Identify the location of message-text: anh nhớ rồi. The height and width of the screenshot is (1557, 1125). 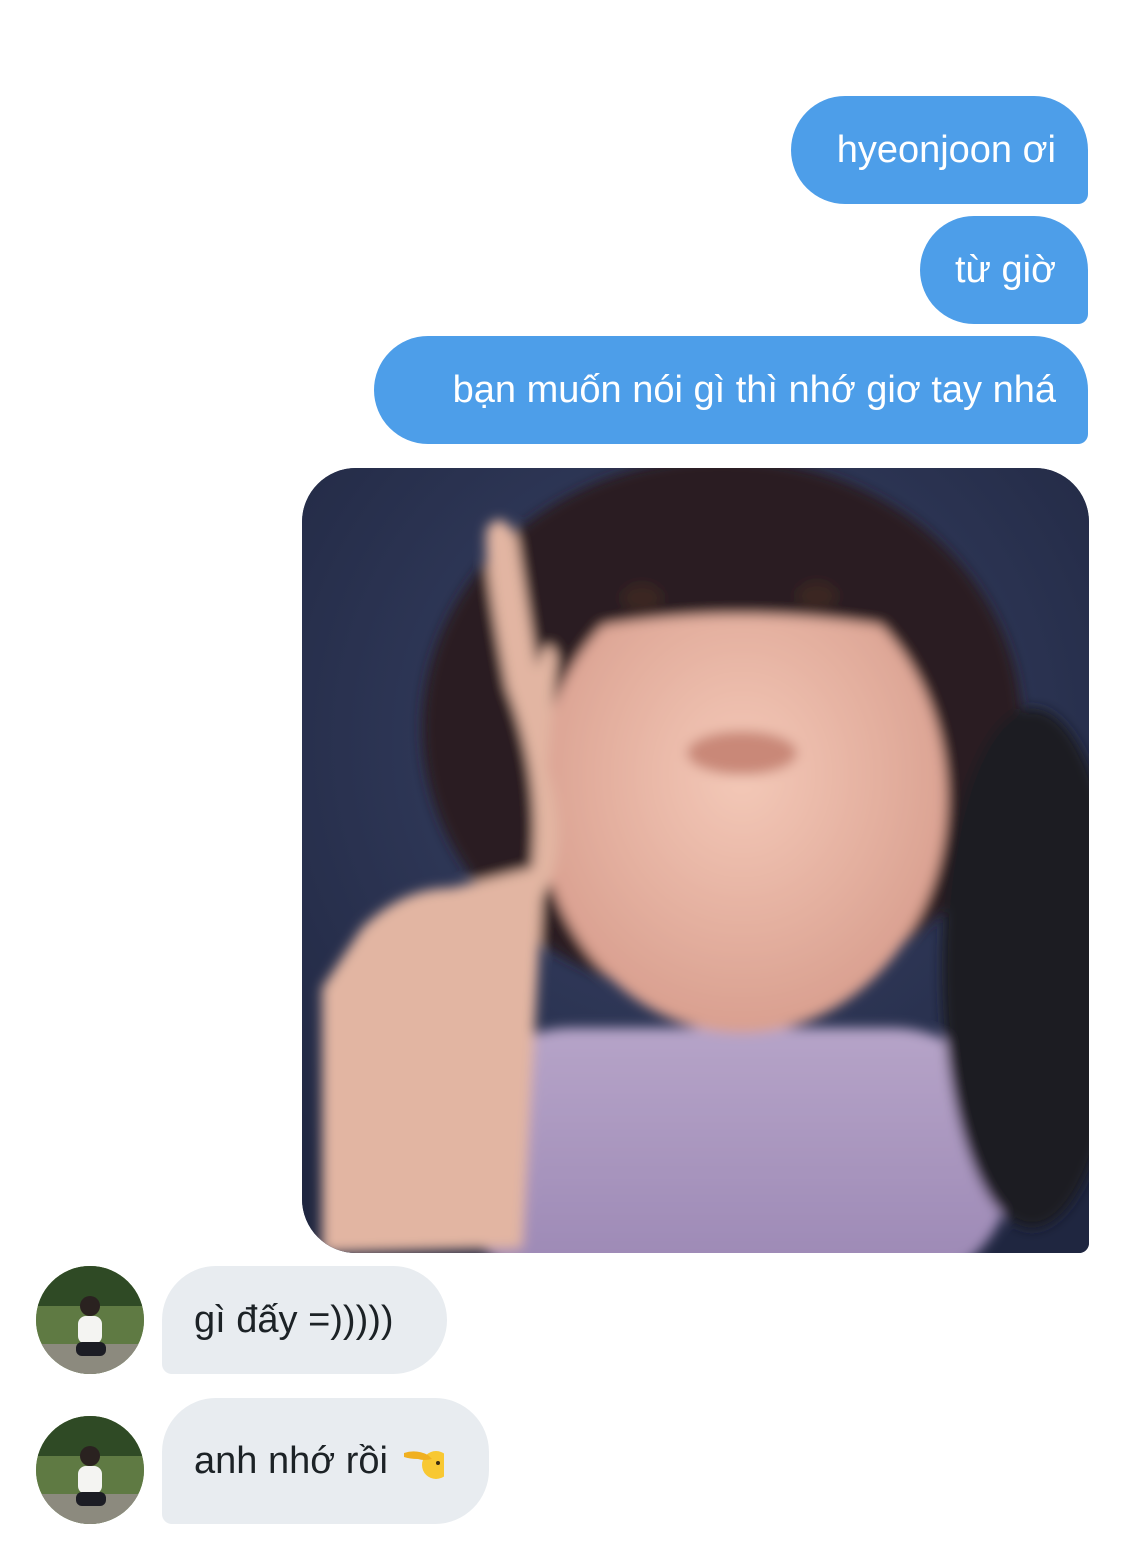
(291, 1461).